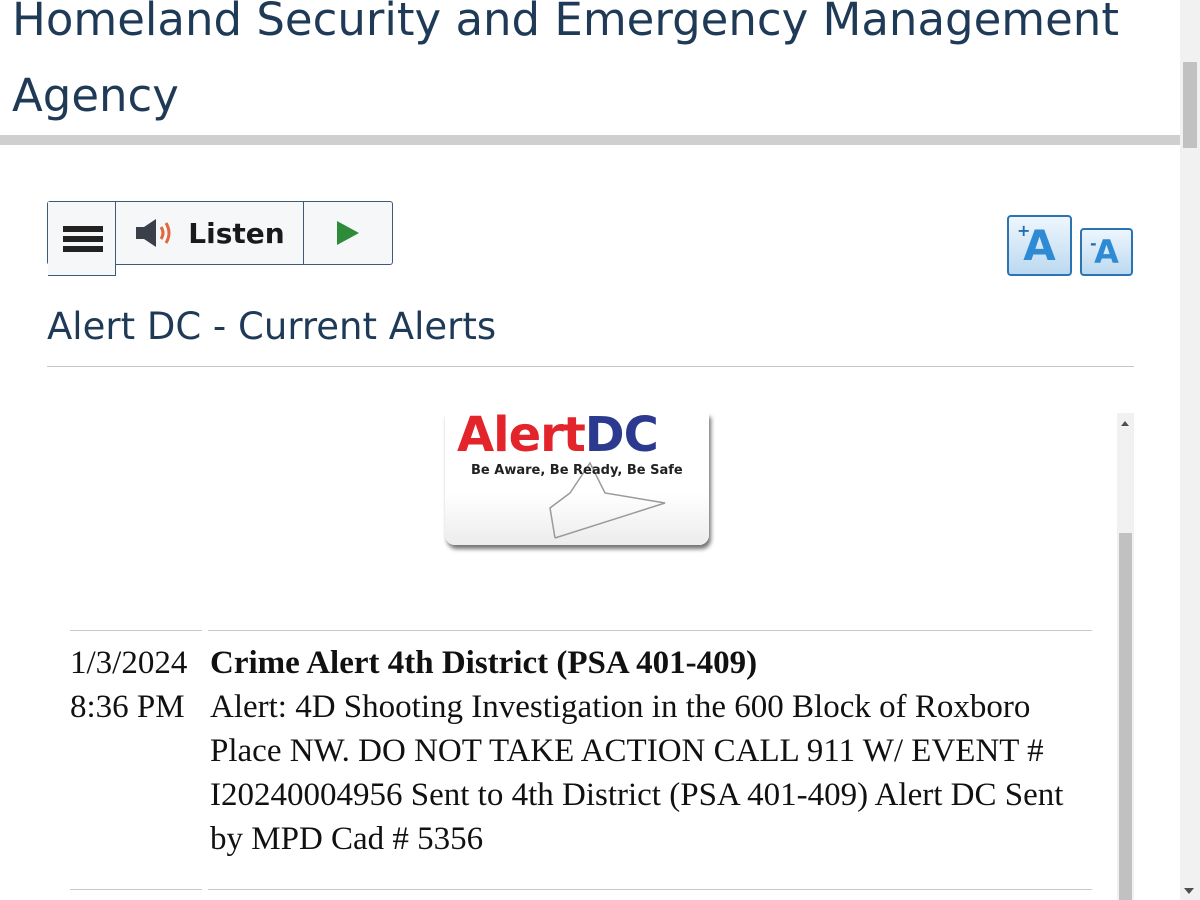 The width and height of the screenshot is (1200, 900). I want to click on logo-tagline: Be Aware, Be Ready, Be Safe, so click(577, 470).